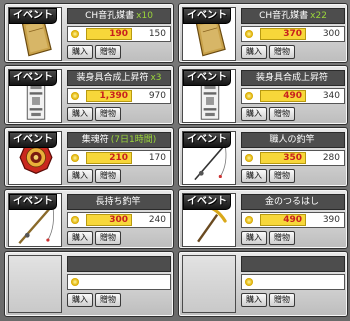  I want to click on item-name: 金のつるはし, so click(291, 202).